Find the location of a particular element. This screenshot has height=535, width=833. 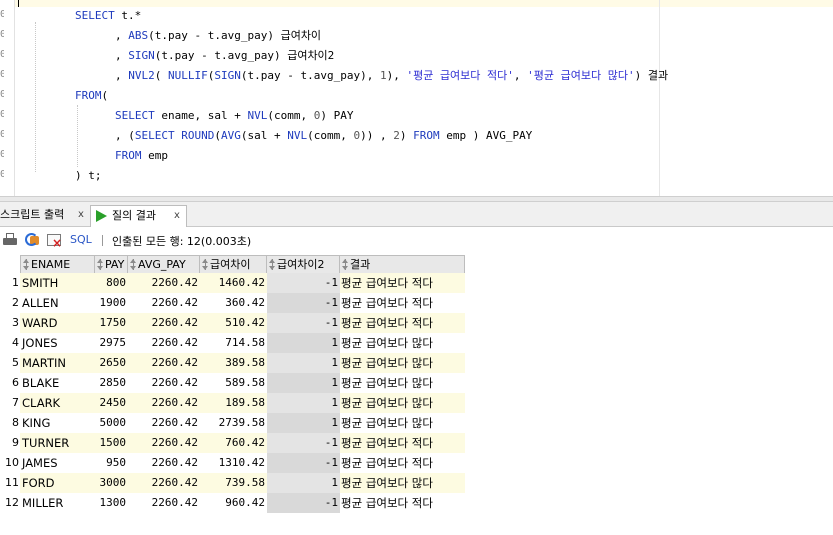

cell-pay-diff: 1460.42 is located at coordinates (233, 283).